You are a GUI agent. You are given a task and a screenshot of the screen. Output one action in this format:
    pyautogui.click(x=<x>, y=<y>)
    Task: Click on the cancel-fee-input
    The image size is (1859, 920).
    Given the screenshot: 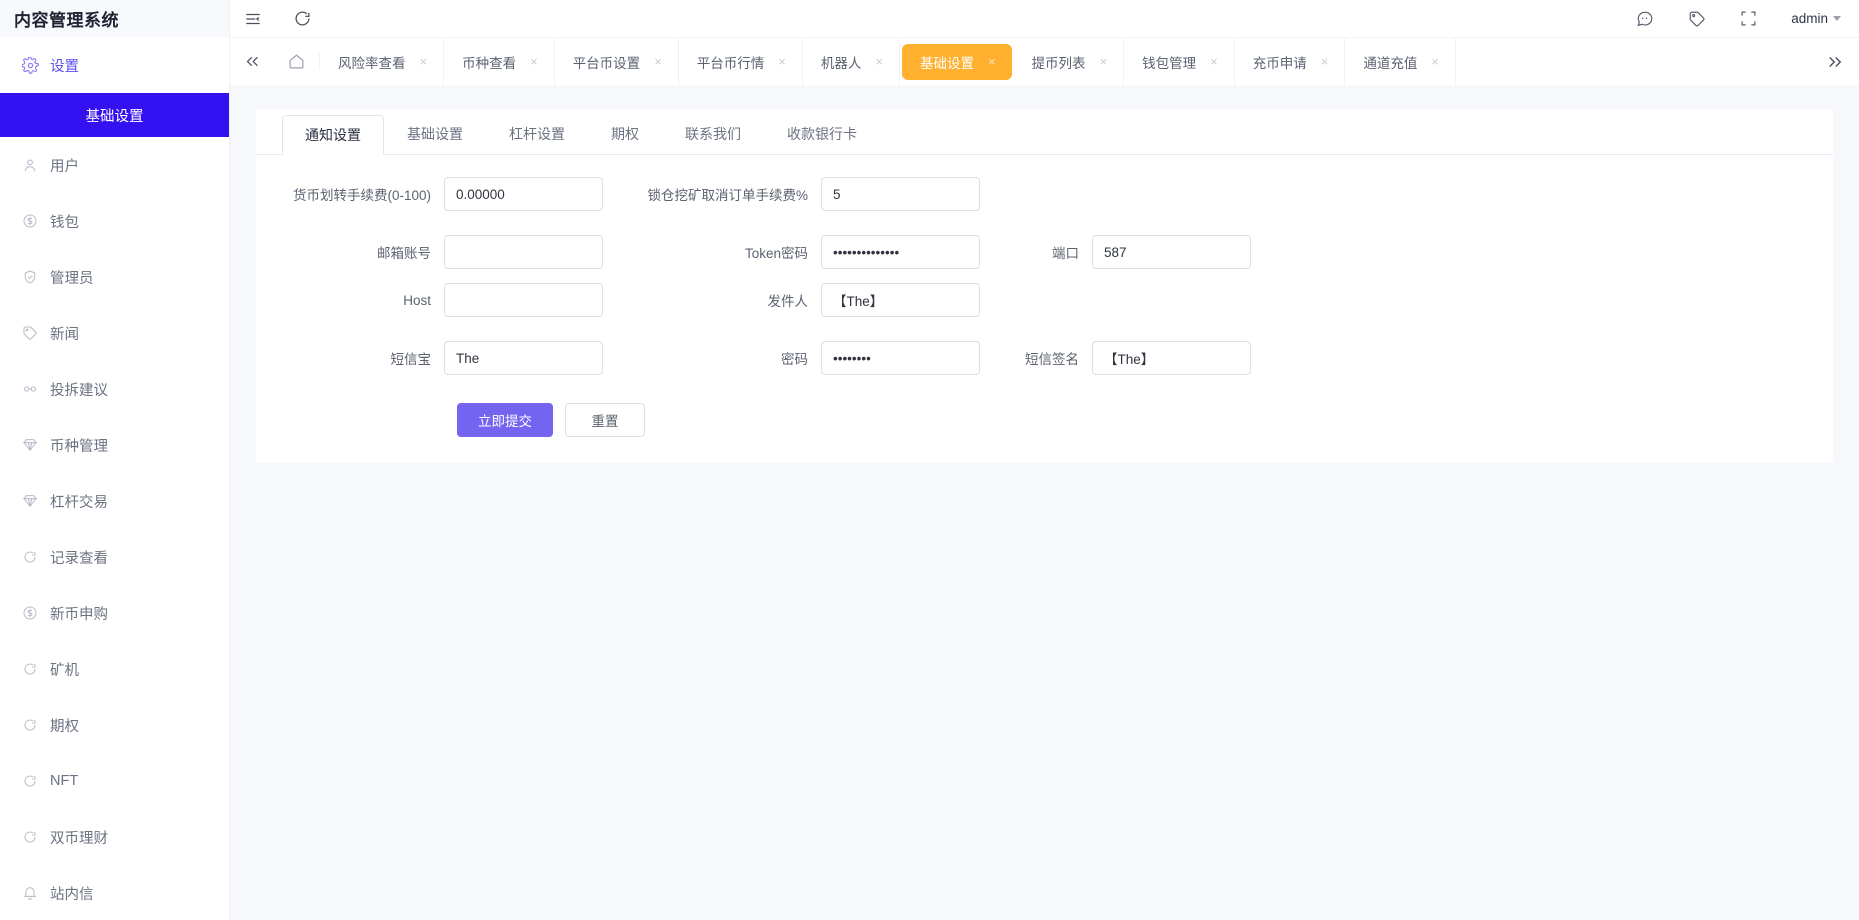 What is the action you would take?
    pyautogui.click(x=900, y=194)
    